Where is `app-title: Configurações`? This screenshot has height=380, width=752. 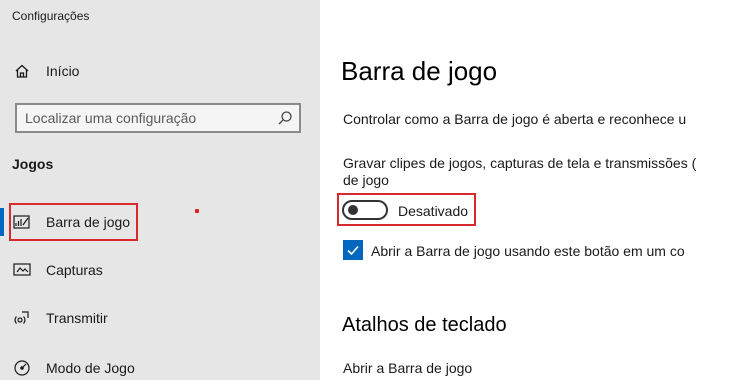
app-title: Configurações is located at coordinates (51, 16).